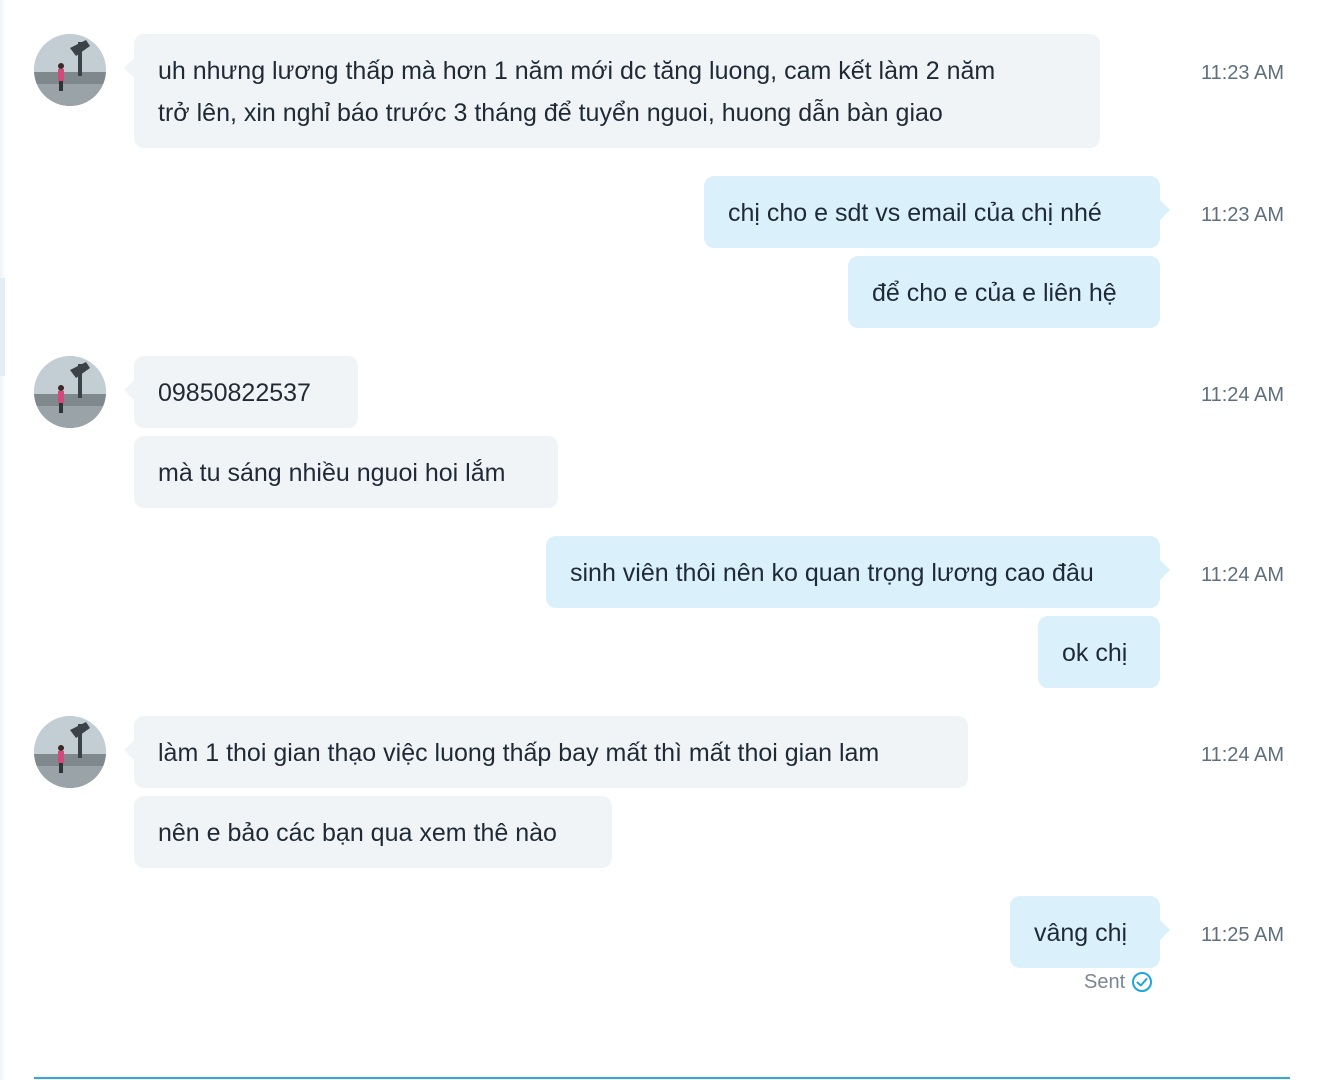 This screenshot has width=1318, height=1080. Describe the element at coordinates (3, 540) in the screenshot. I see `sidebar-edge` at that location.